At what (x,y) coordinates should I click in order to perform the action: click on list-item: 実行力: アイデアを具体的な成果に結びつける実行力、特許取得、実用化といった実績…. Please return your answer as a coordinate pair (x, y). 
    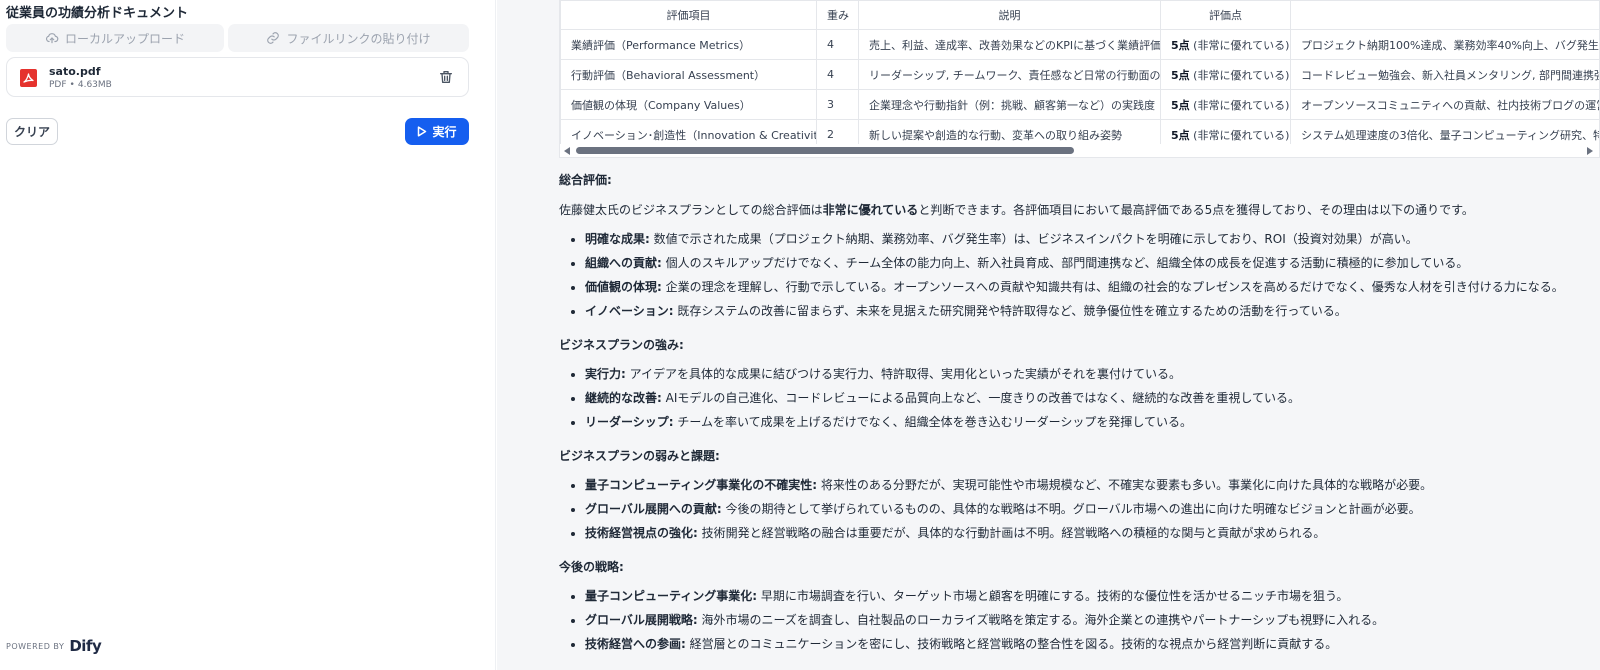
    Looking at the image, I should click on (1087, 374).